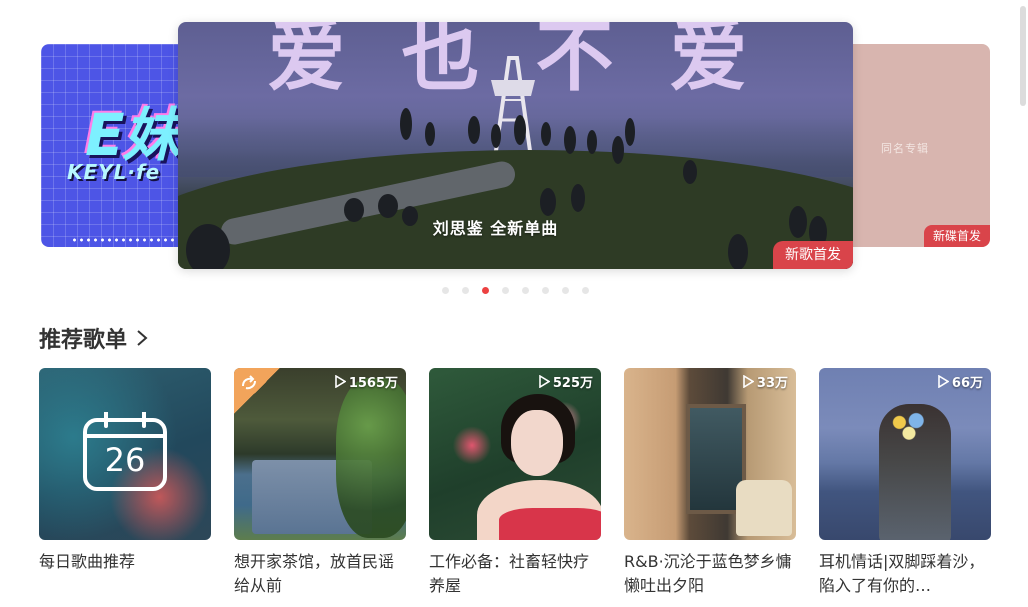  What do you see at coordinates (371, 458) in the screenshot?
I see `plant-image` at bounding box center [371, 458].